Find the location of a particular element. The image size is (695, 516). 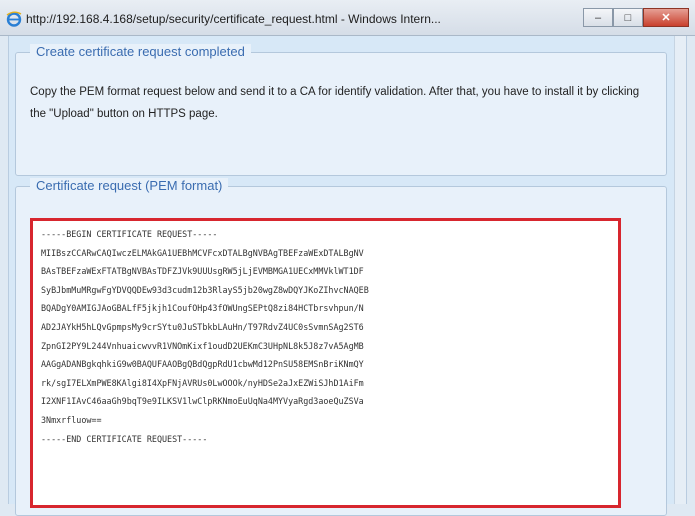

close-icon: ✕ is located at coordinates (666, 18).